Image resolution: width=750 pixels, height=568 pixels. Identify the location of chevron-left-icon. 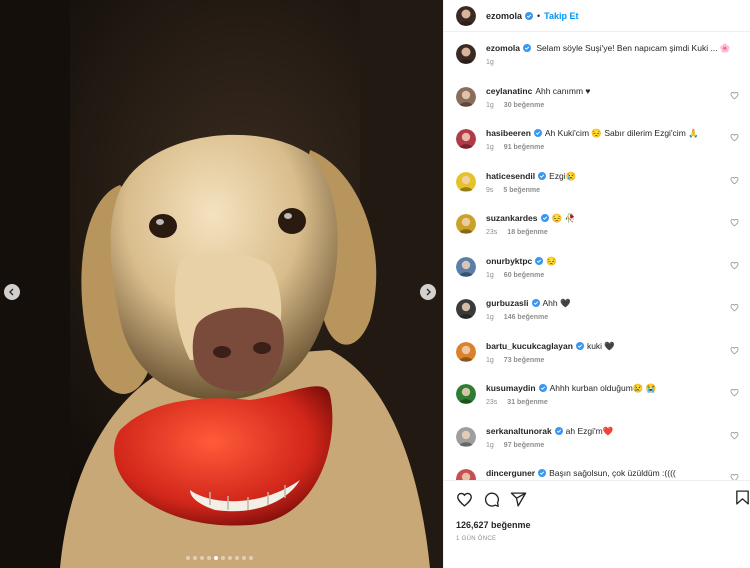
(11, 292).